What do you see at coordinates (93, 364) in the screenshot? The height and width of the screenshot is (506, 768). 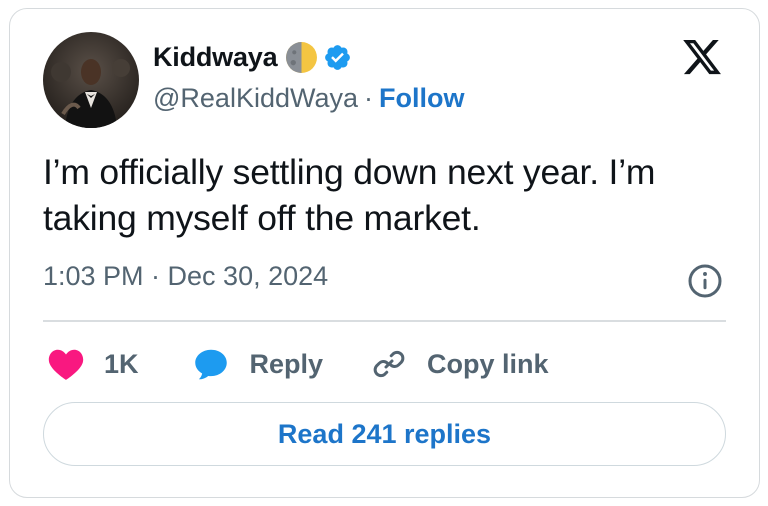 I see `like-button: 1K` at bounding box center [93, 364].